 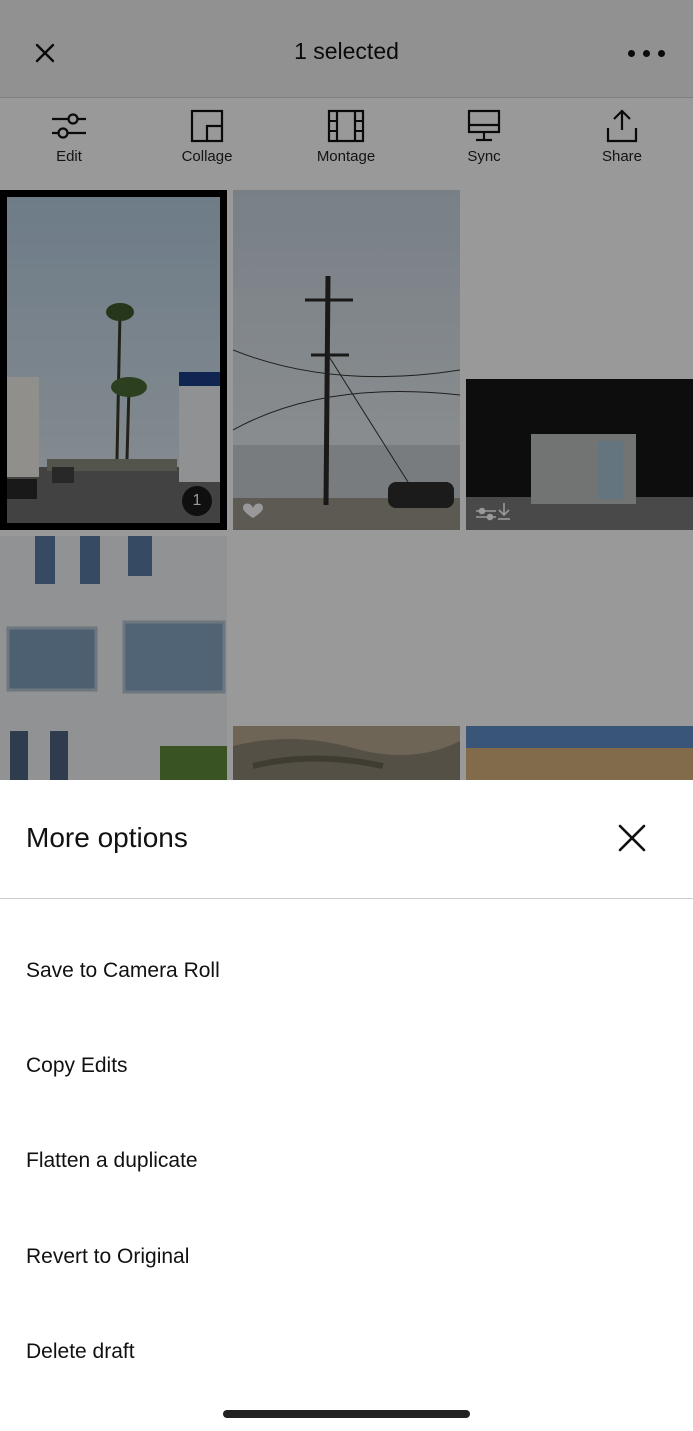 What do you see at coordinates (346, 1161) in the screenshot?
I see `flatten-duplicate-option: Flatten a duplicate` at bounding box center [346, 1161].